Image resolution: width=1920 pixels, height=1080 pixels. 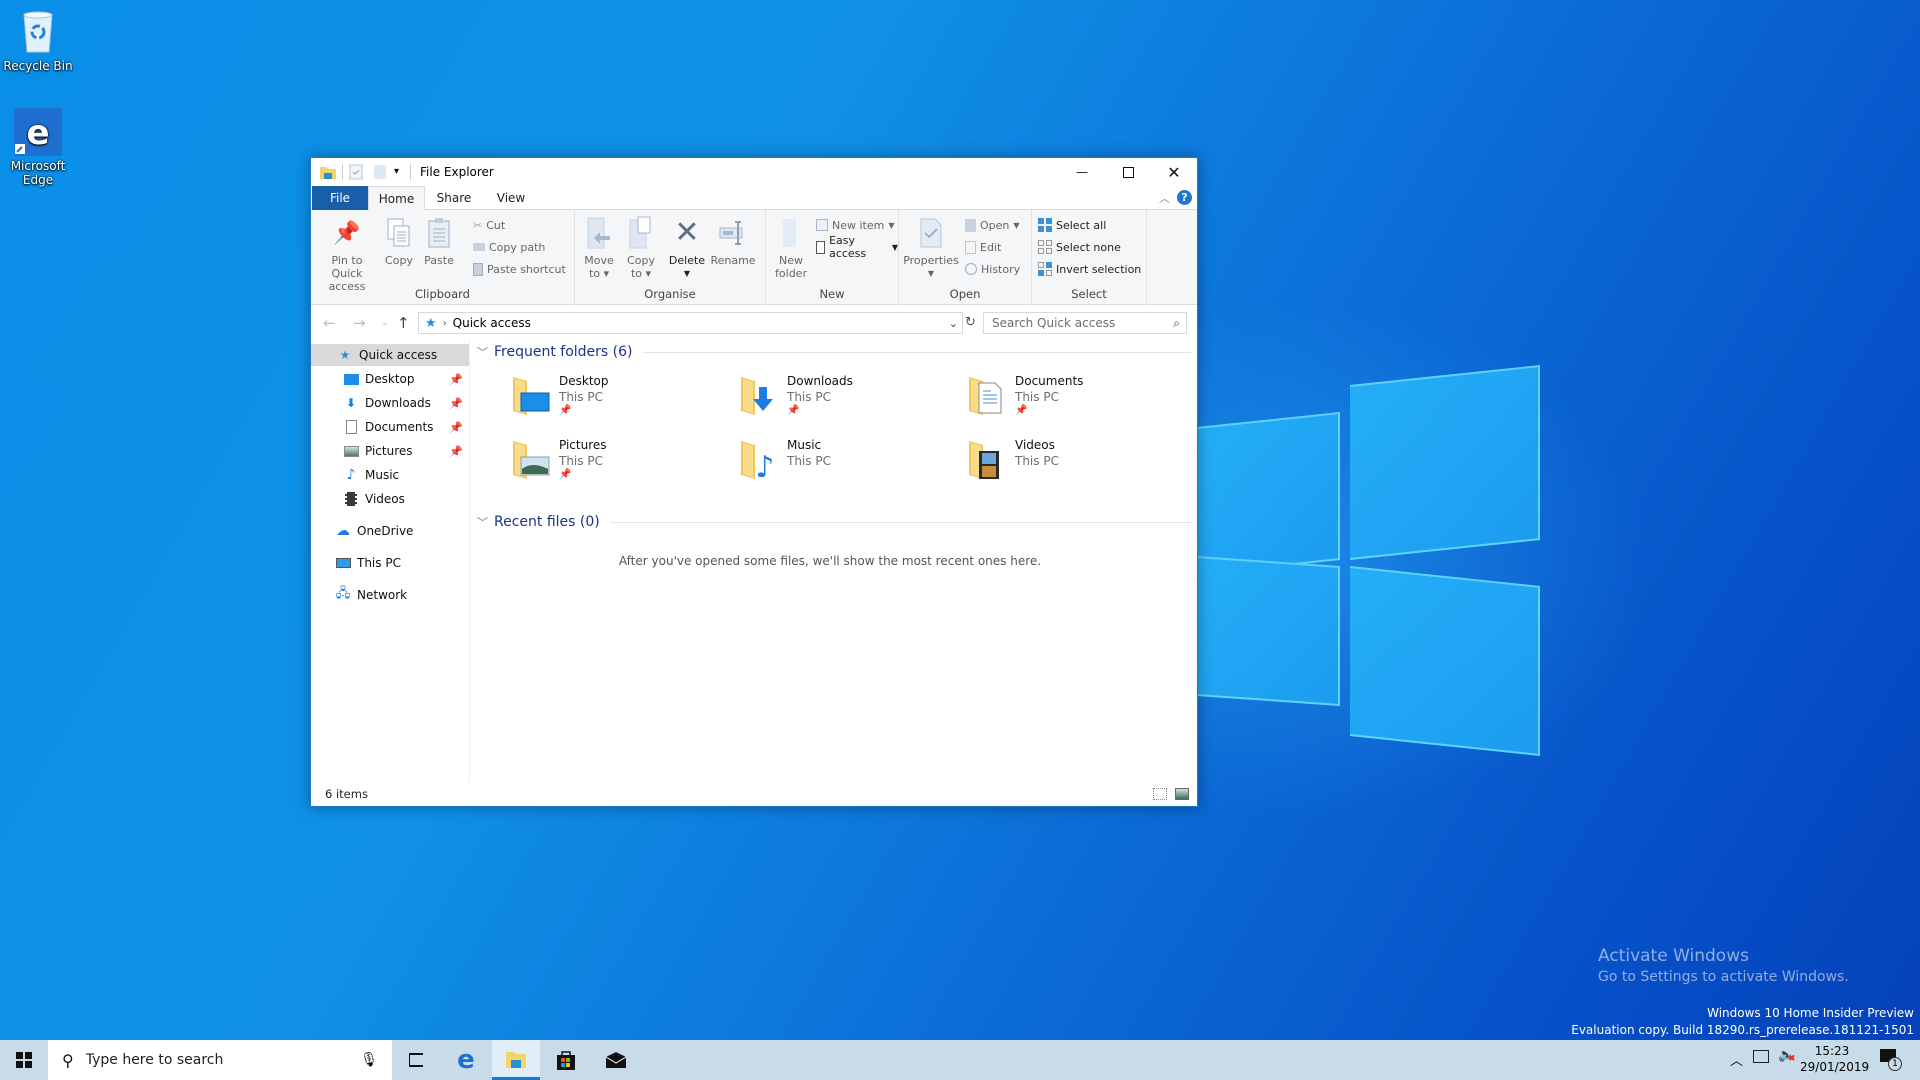 I want to click on properties-button: Properties ▼, so click(x=931, y=248).